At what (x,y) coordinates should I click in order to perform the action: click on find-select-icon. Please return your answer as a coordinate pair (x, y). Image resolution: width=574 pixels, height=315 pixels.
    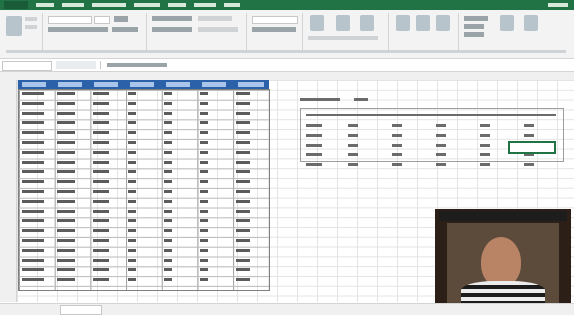
    Looking at the image, I should click on (531, 23).